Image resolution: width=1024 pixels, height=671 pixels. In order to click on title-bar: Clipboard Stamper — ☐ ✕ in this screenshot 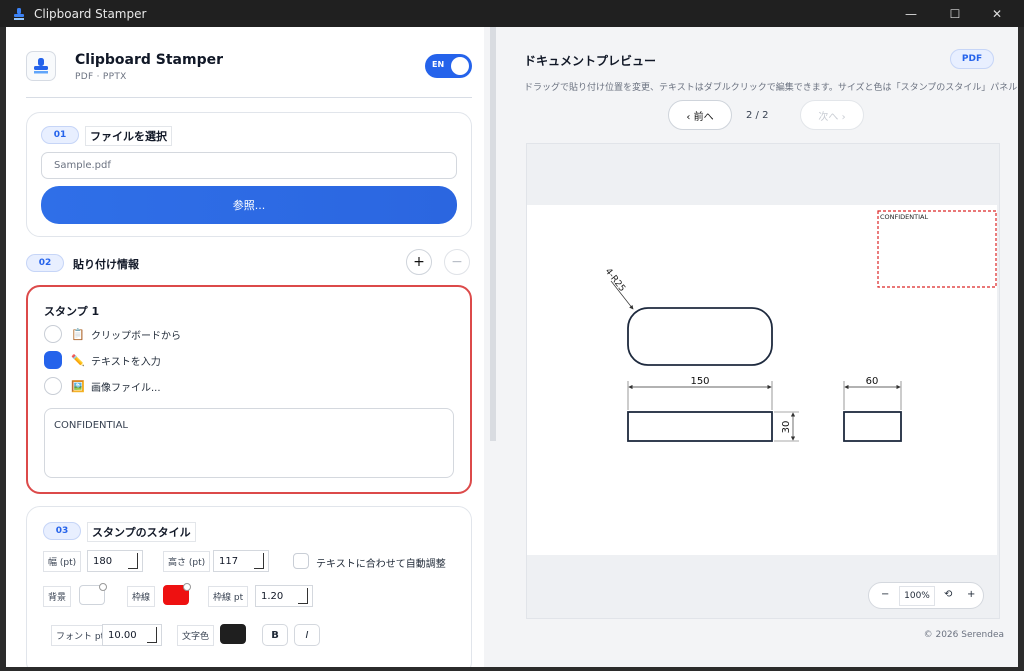, I will do `click(512, 13)`.